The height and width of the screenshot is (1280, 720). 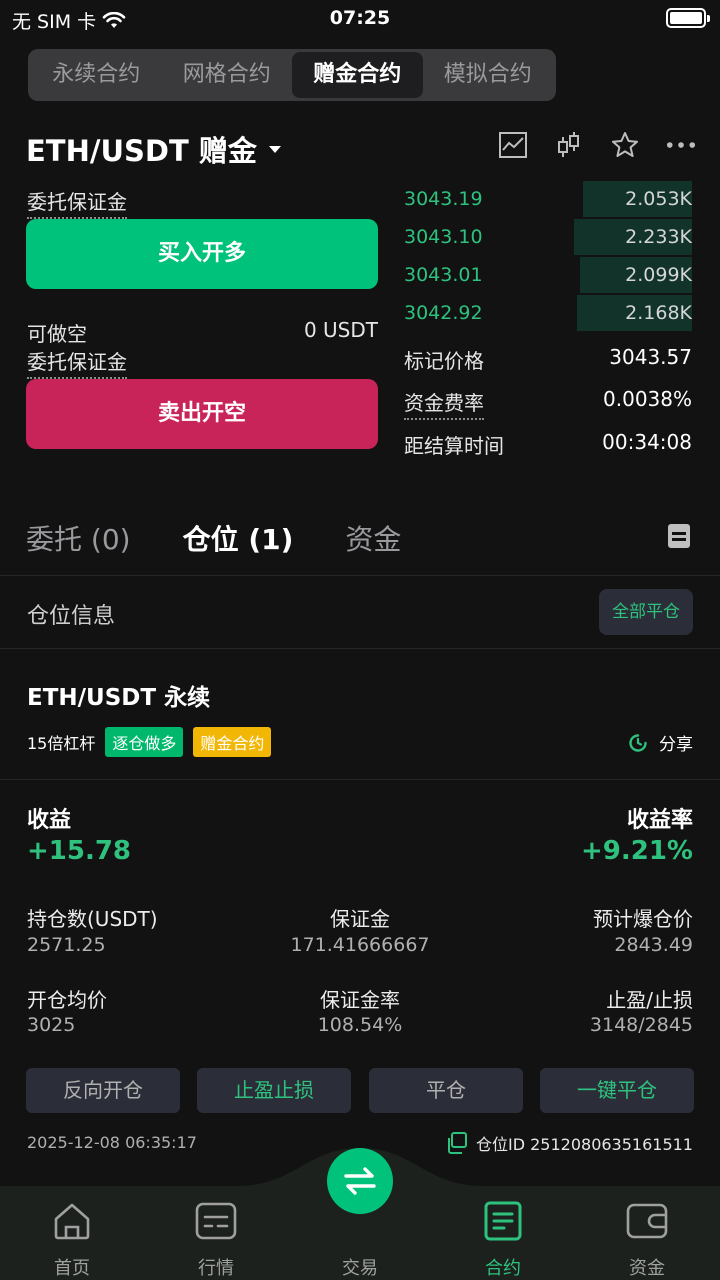 What do you see at coordinates (548, 199) in the screenshot?
I see `order-book-row: 3043.19 2.053K` at bounding box center [548, 199].